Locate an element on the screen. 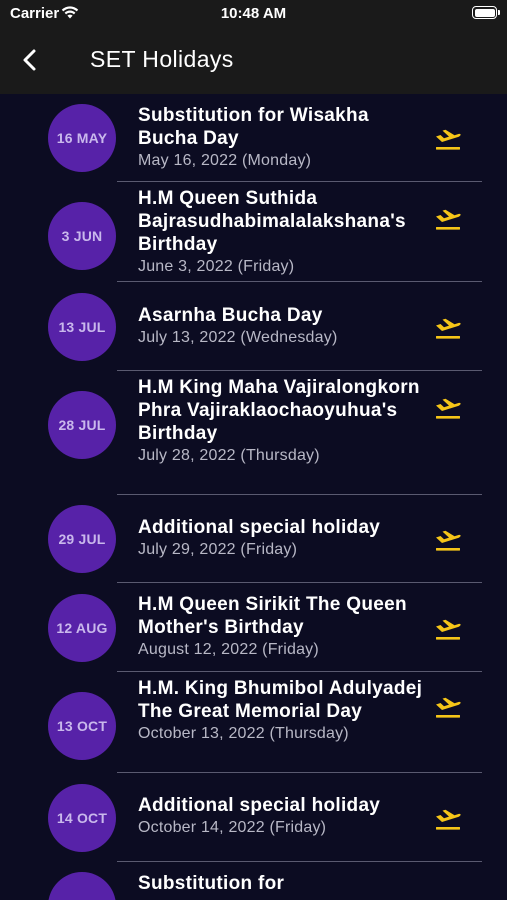  list-item: Substitution for is located at coordinates (253, 881).